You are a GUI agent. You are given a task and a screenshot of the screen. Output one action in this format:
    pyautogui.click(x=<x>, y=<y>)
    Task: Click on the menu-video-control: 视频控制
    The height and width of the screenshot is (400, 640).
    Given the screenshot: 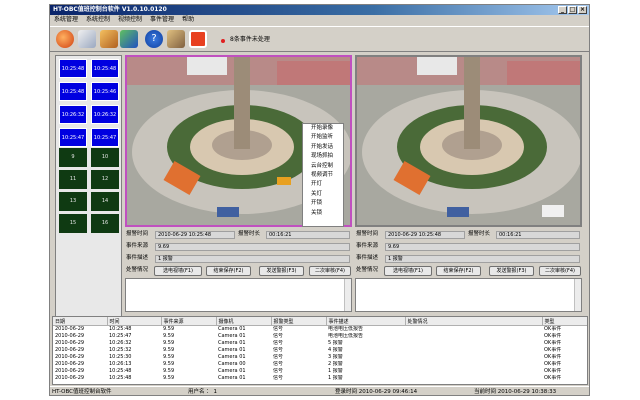 What is the action you would take?
    pyautogui.click(x=130, y=20)
    